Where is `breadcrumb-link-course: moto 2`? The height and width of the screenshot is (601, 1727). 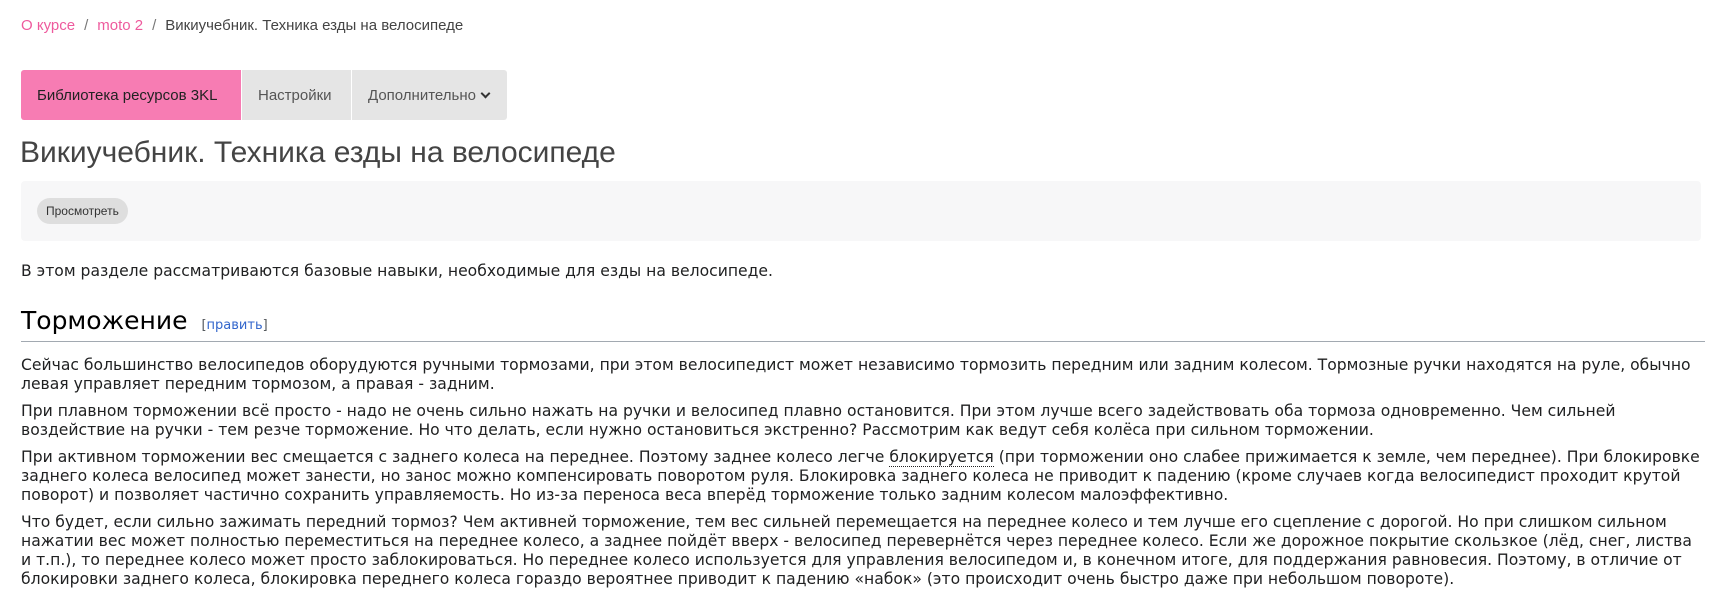
breadcrumb-link-course: moto 2 is located at coordinates (120, 25).